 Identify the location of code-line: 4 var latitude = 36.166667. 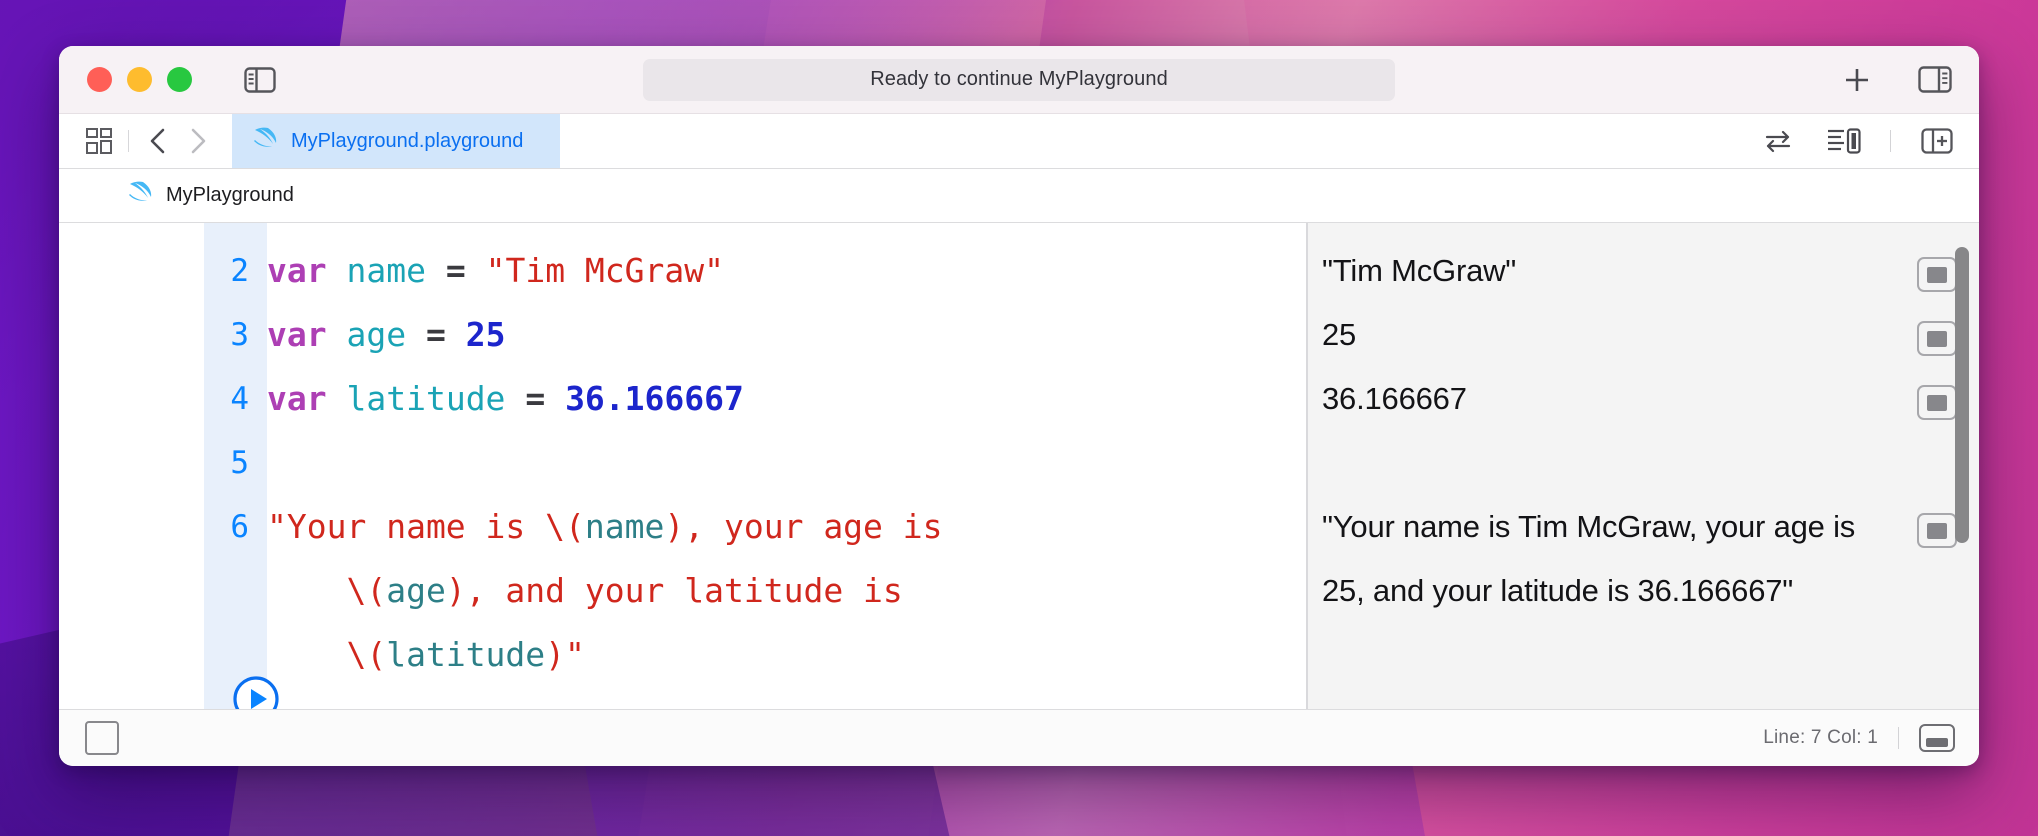
(682, 399).